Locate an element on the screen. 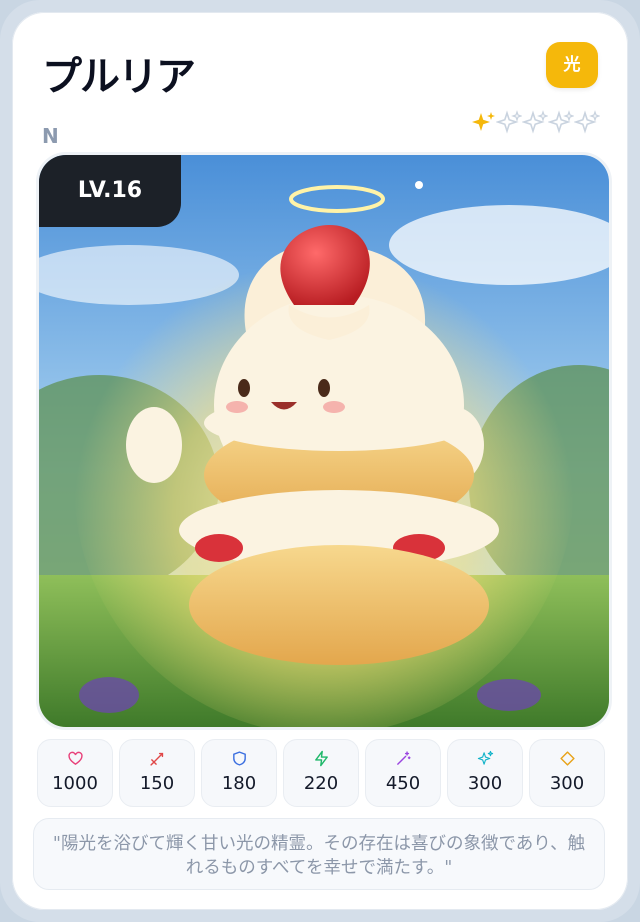 The height and width of the screenshot is (922, 640). element-badge: 光 is located at coordinates (572, 65).